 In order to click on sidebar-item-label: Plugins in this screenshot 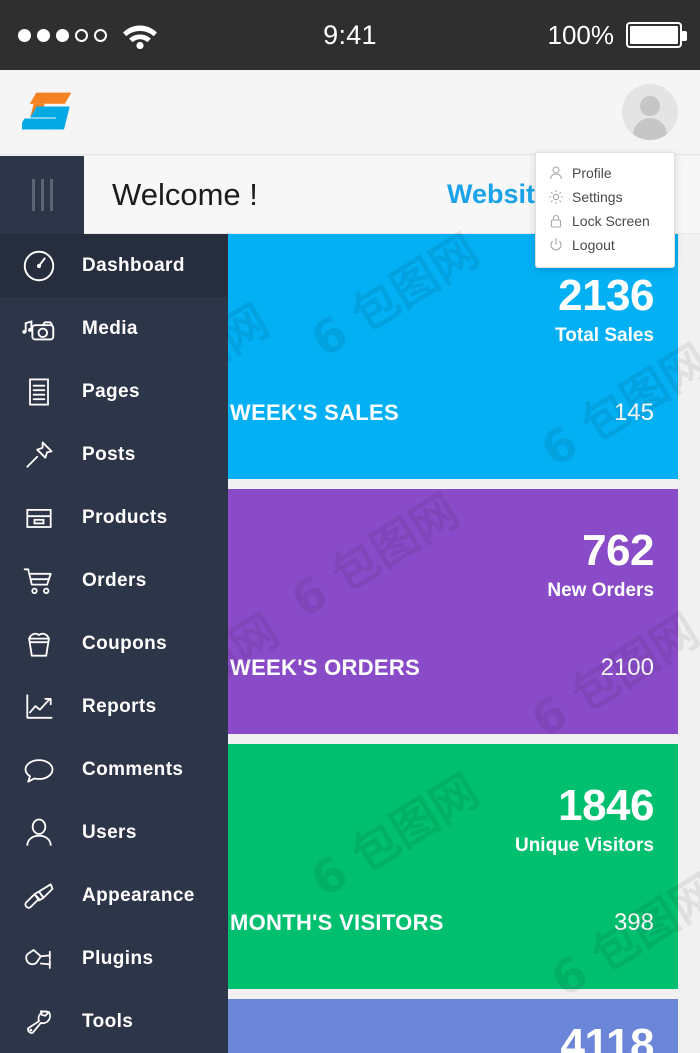, I will do `click(118, 958)`.